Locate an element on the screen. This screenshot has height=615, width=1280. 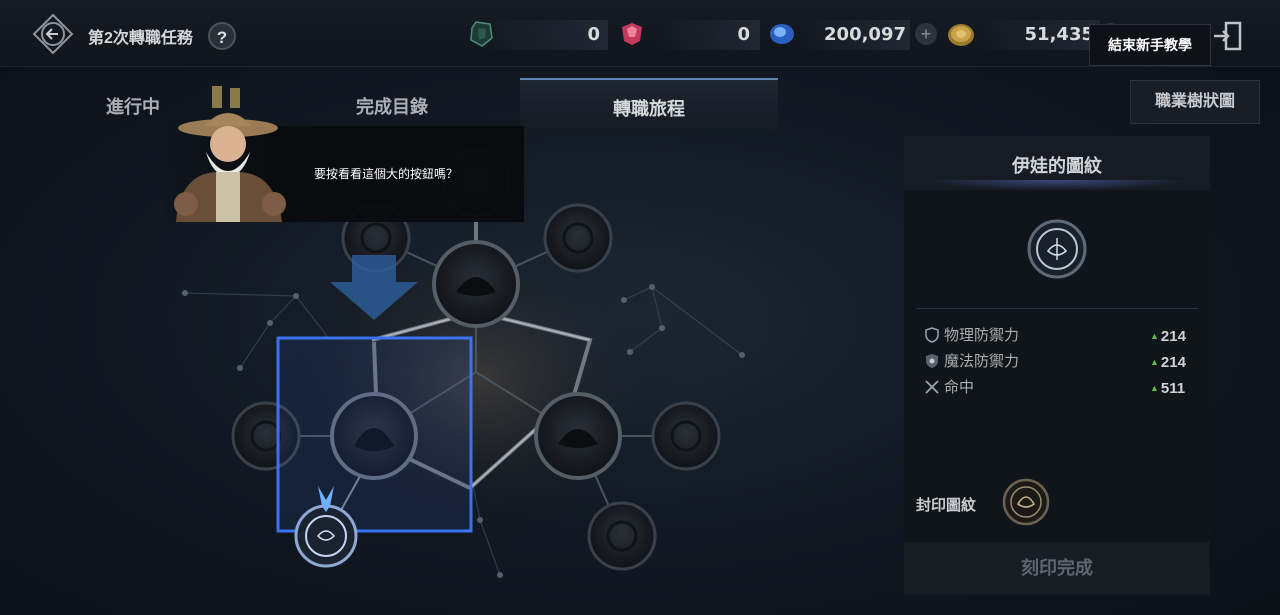
pattern-emblem-icon is located at coordinates (1057, 249).